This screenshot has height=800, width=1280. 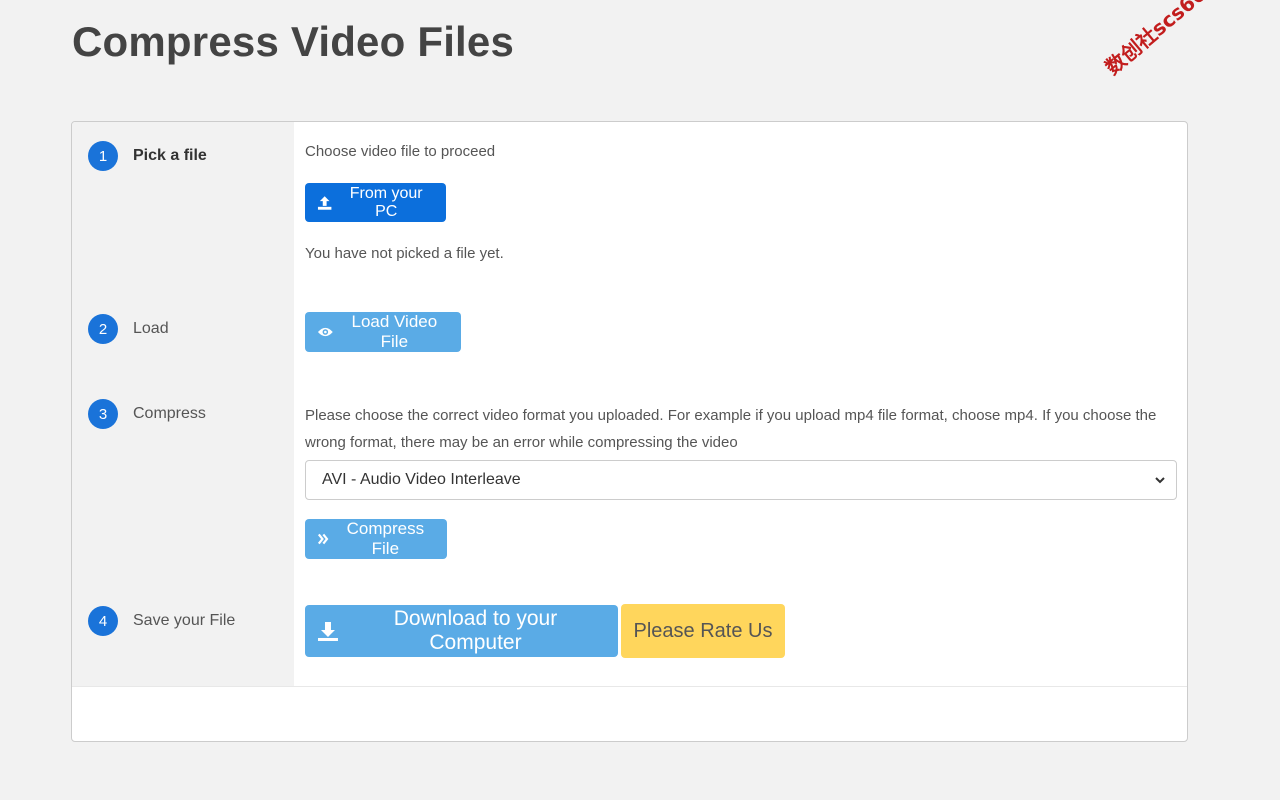 What do you see at coordinates (103, 156) in the screenshot?
I see `step-number: 1` at bounding box center [103, 156].